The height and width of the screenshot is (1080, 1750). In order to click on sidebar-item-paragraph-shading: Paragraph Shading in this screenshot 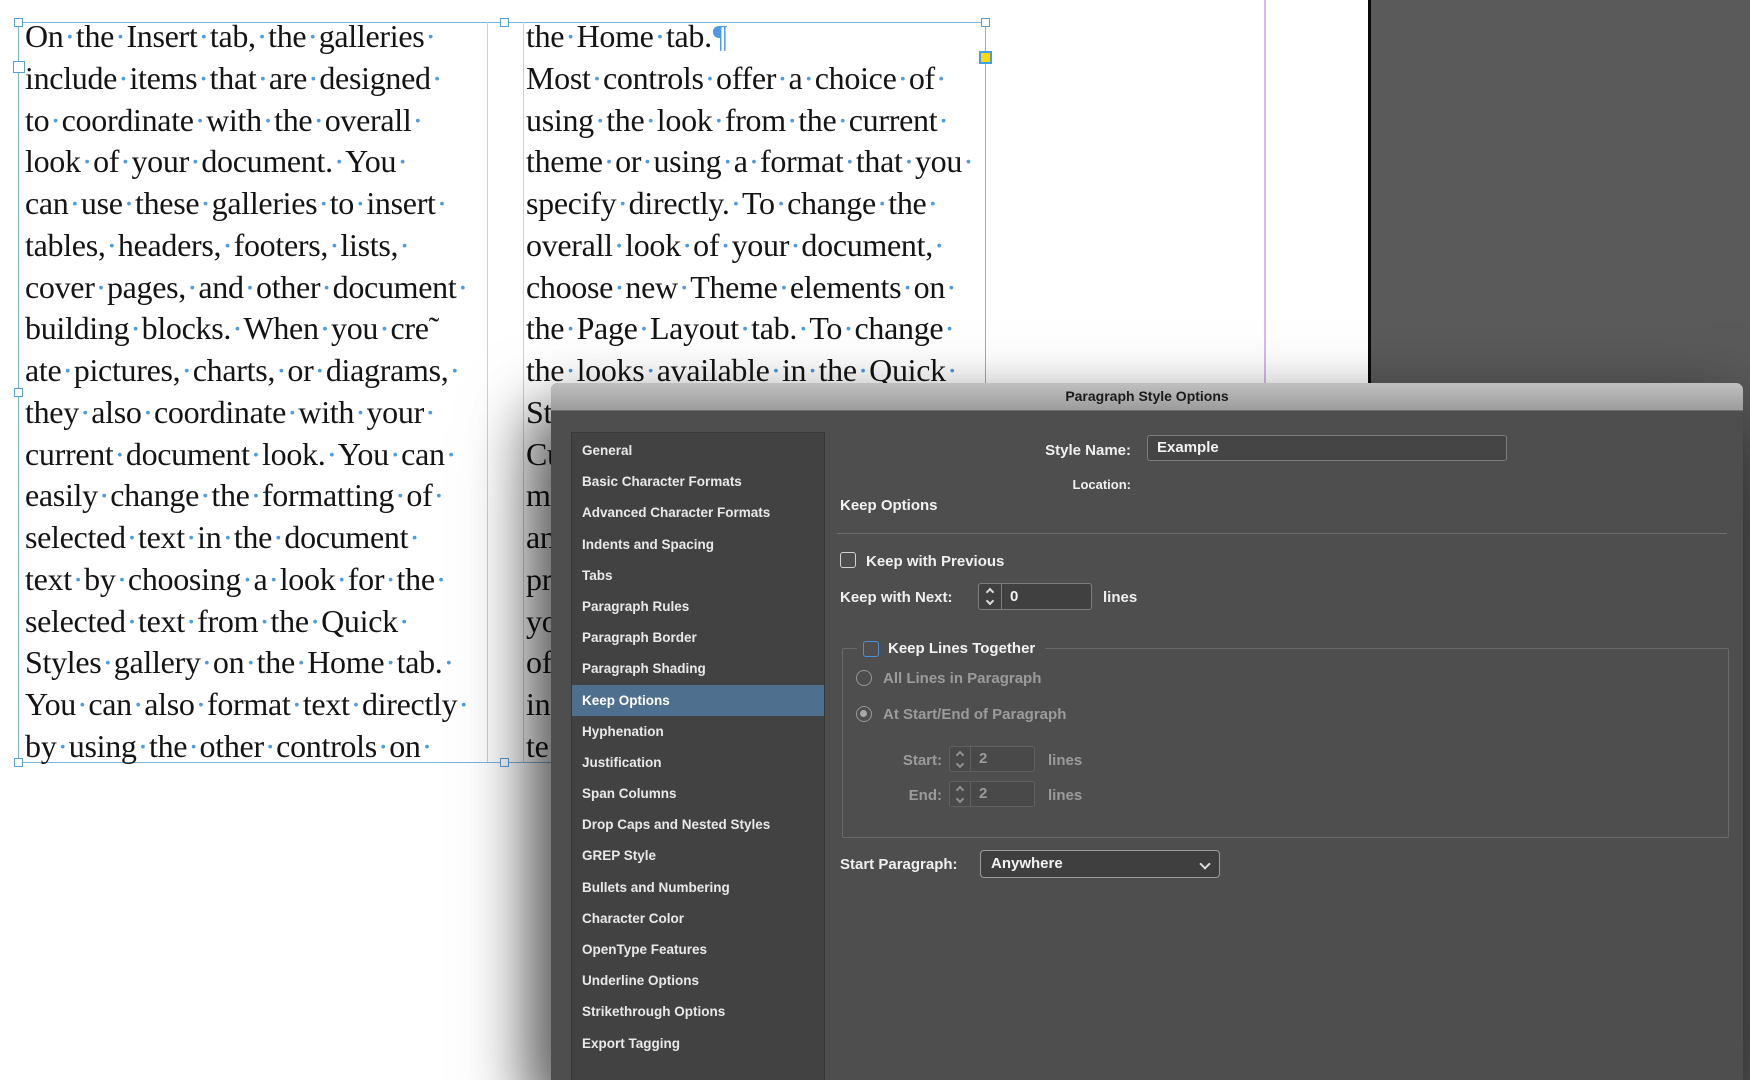, I will do `click(698, 668)`.